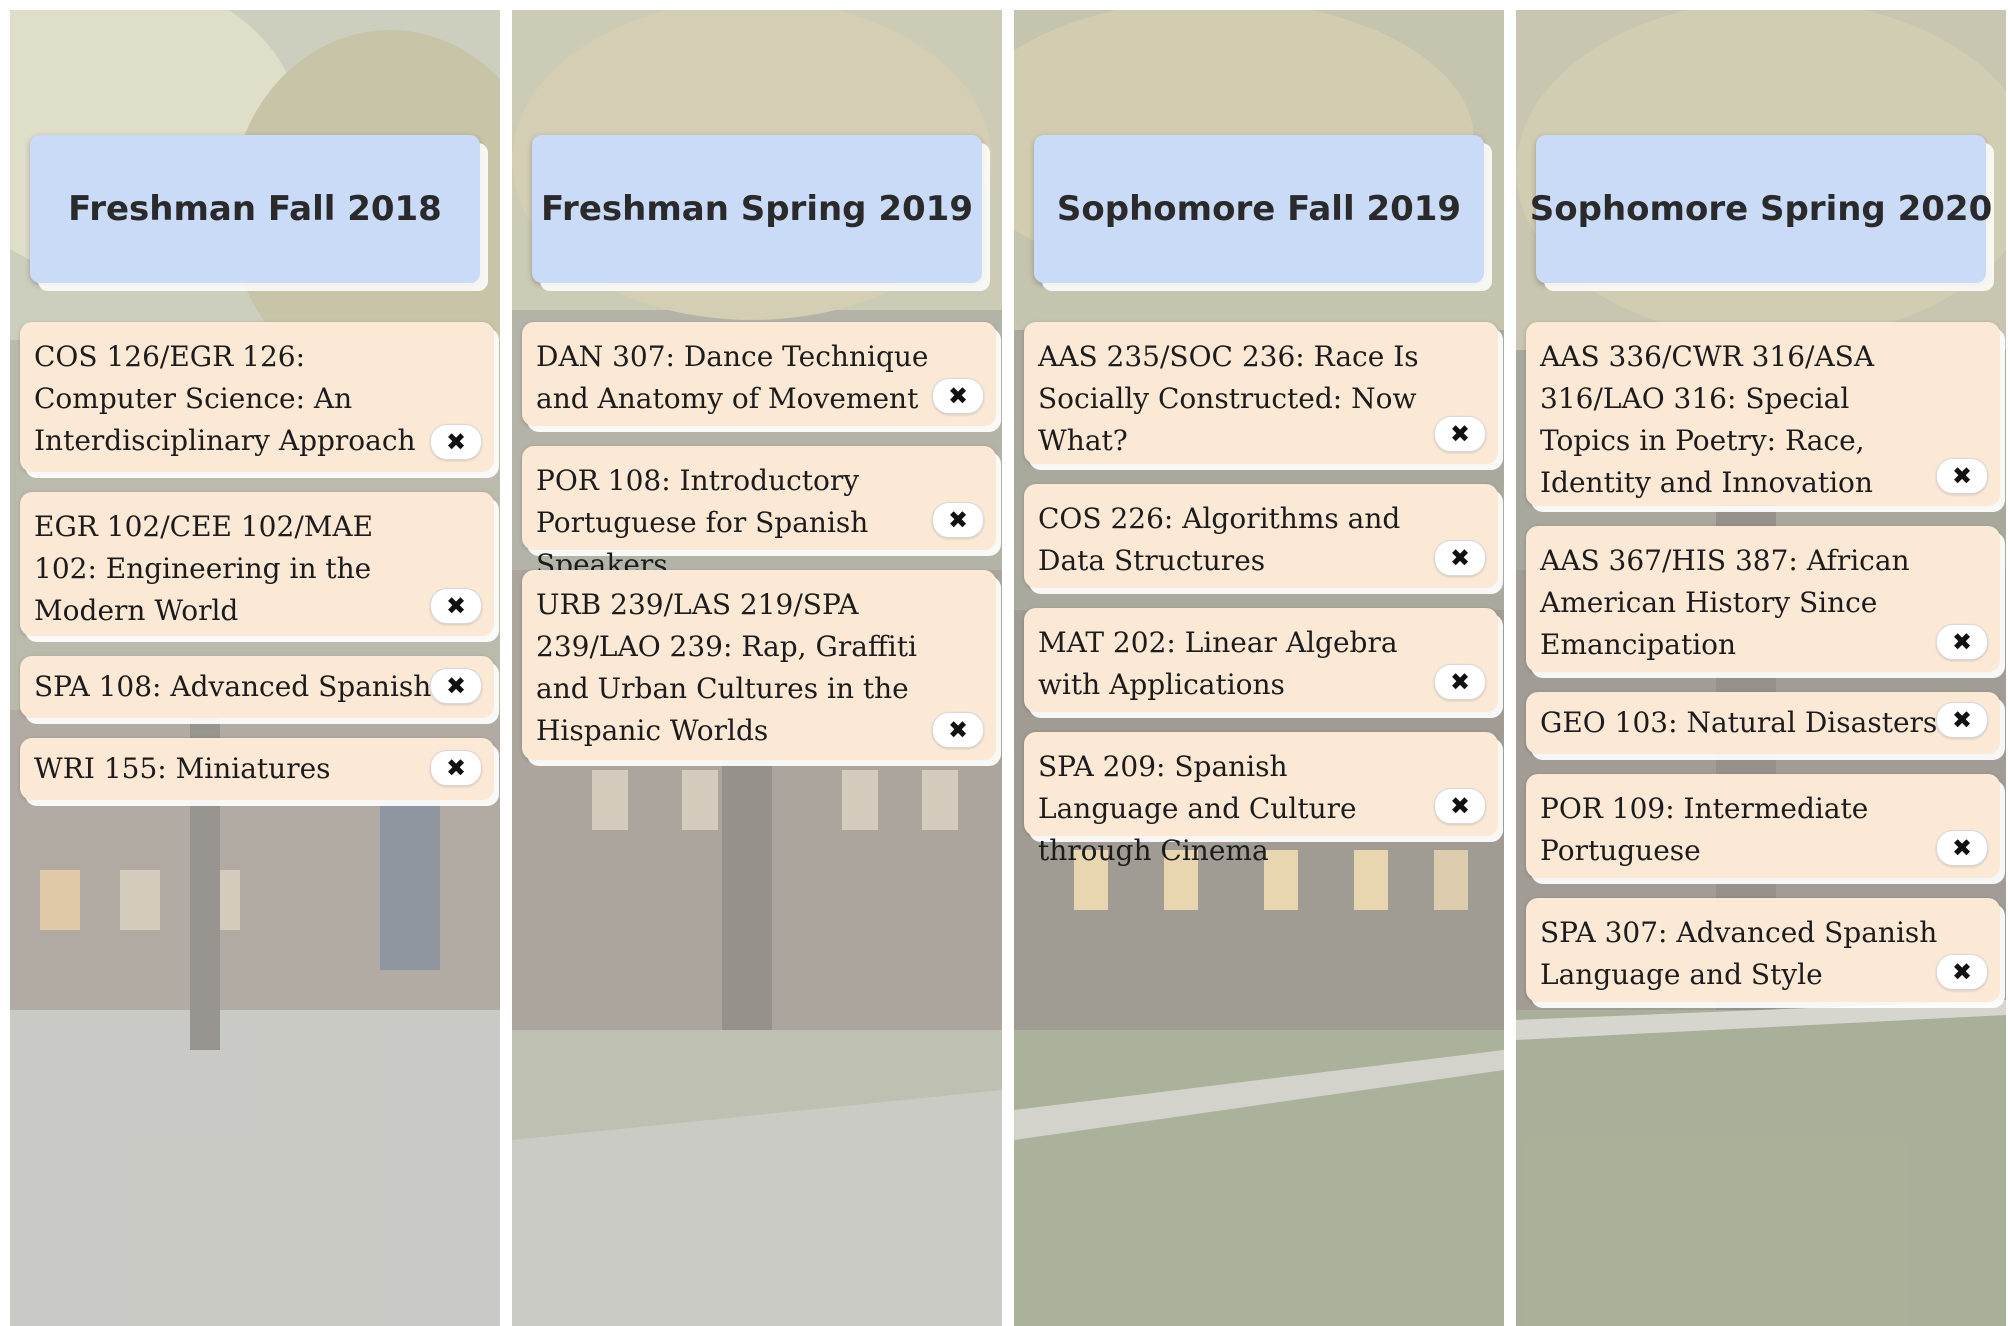 Image resolution: width=2008 pixels, height=1326 pixels. I want to click on course-card: GEO 103: Natural Disasters ✖, so click(1763, 723).